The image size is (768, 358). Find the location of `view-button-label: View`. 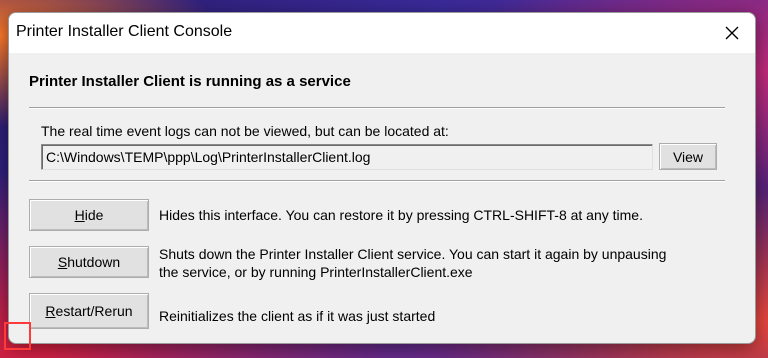

view-button-label: View is located at coordinates (688, 156).